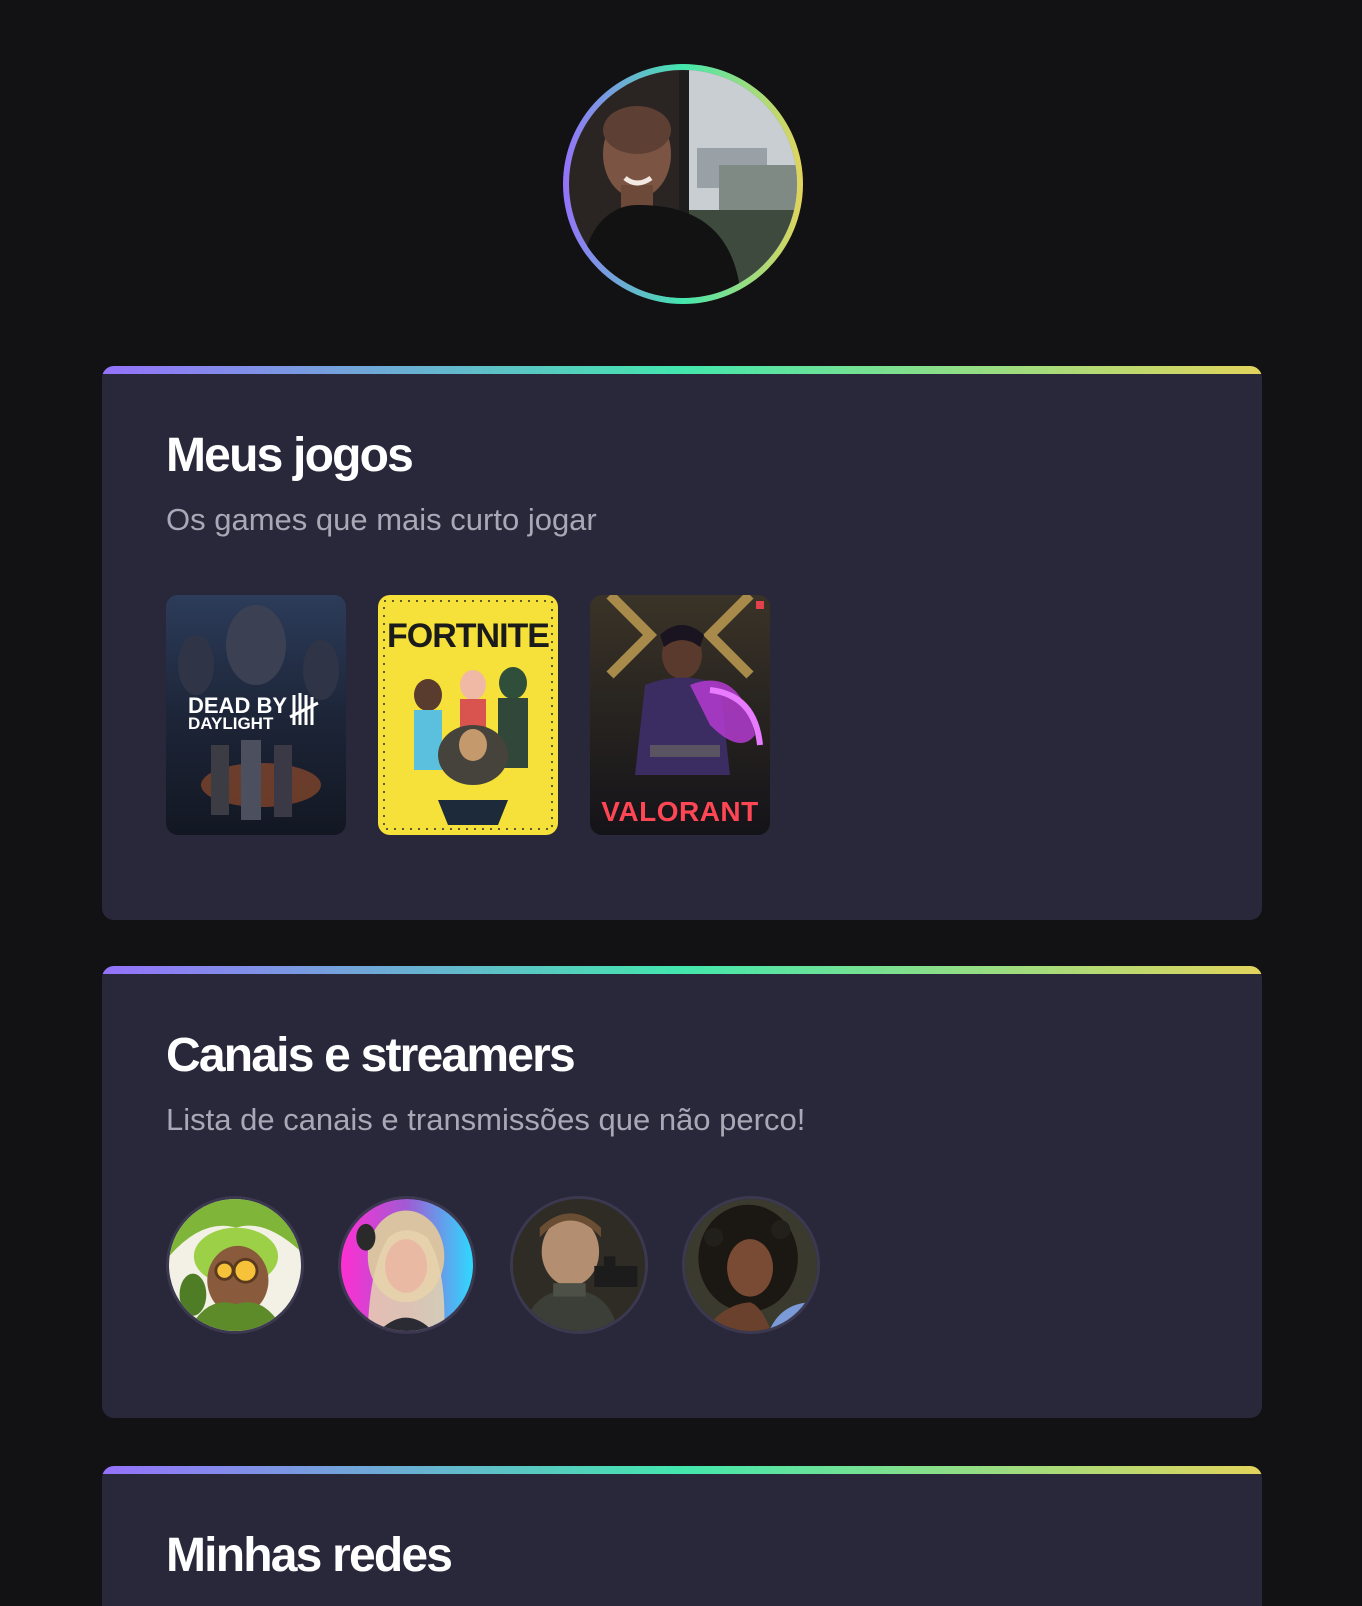 The image size is (1362, 1606). I want to click on networks-title: Minhas redes, so click(309, 1555).